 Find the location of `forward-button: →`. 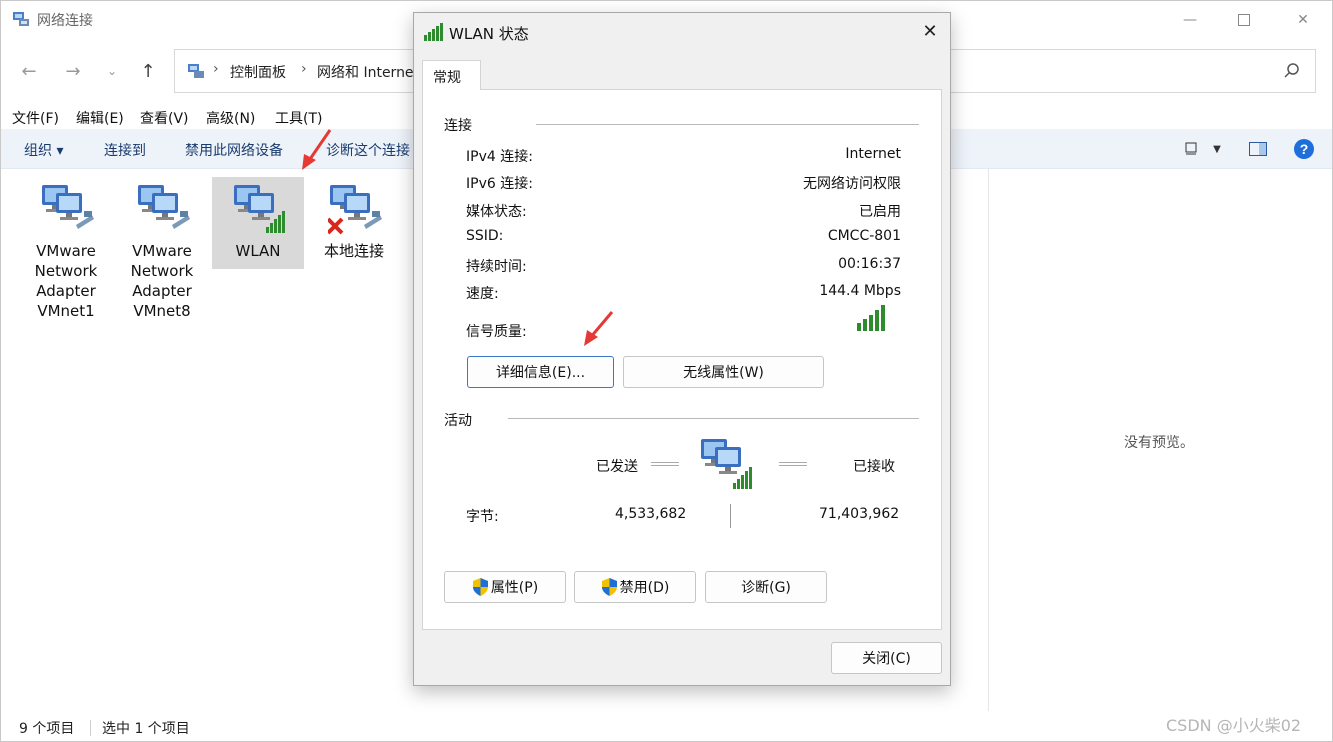

forward-button: → is located at coordinates (73, 71).